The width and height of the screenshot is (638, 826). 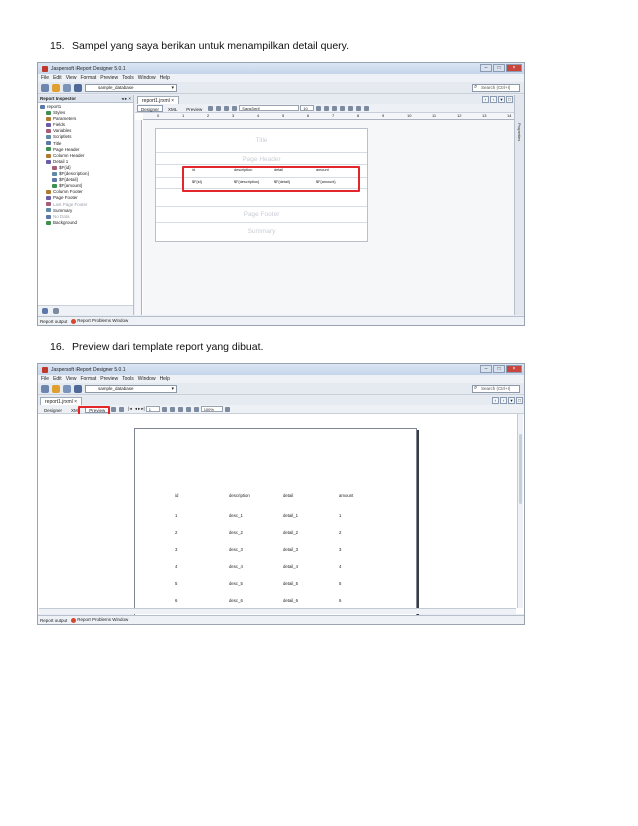 I want to click on align-right-icon, so click(x=359, y=108).